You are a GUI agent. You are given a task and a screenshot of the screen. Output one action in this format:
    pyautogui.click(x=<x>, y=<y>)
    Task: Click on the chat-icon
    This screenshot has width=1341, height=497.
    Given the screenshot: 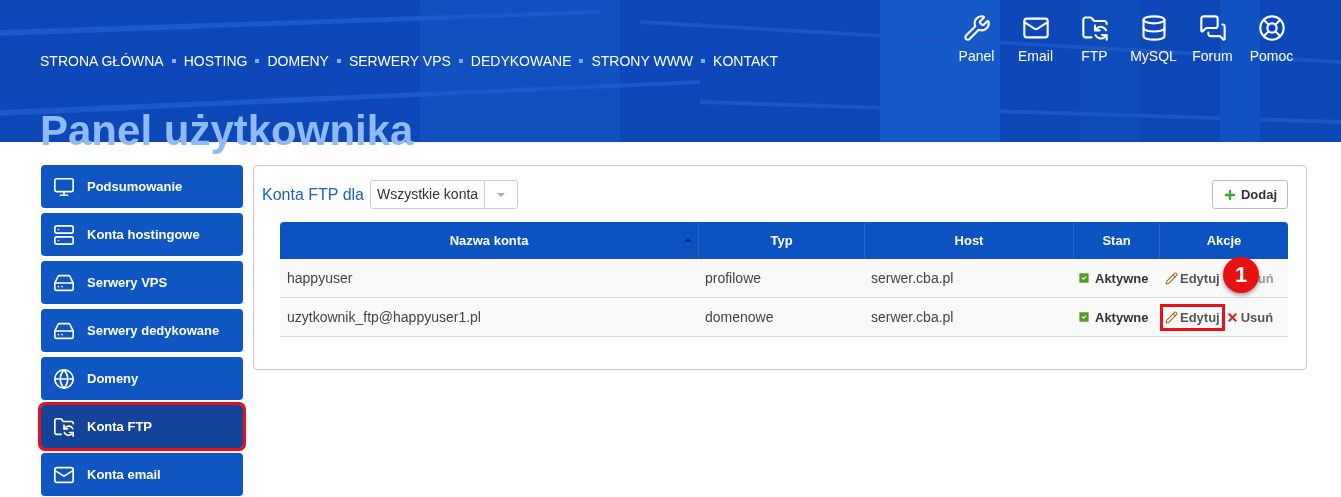 What is the action you would take?
    pyautogui.click(x=1212, y=28)
    